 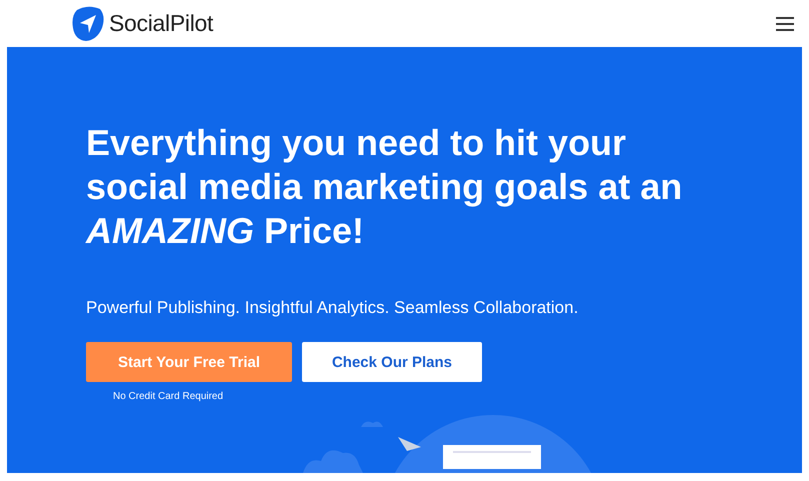 I want to click on menu-icon, so click(x=785, y=23).